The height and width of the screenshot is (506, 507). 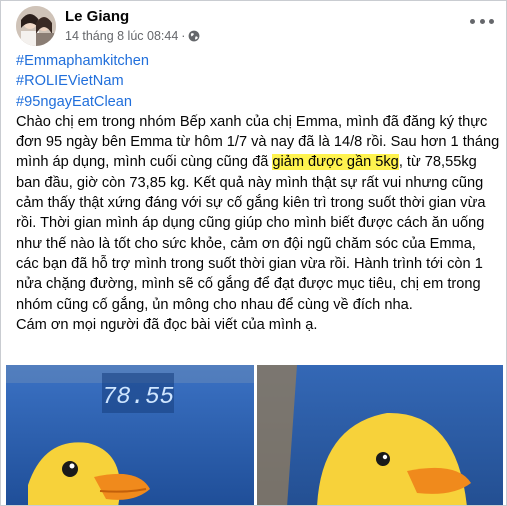 I want to click on scale-photo: 78.55, so click(x=130, y=435).